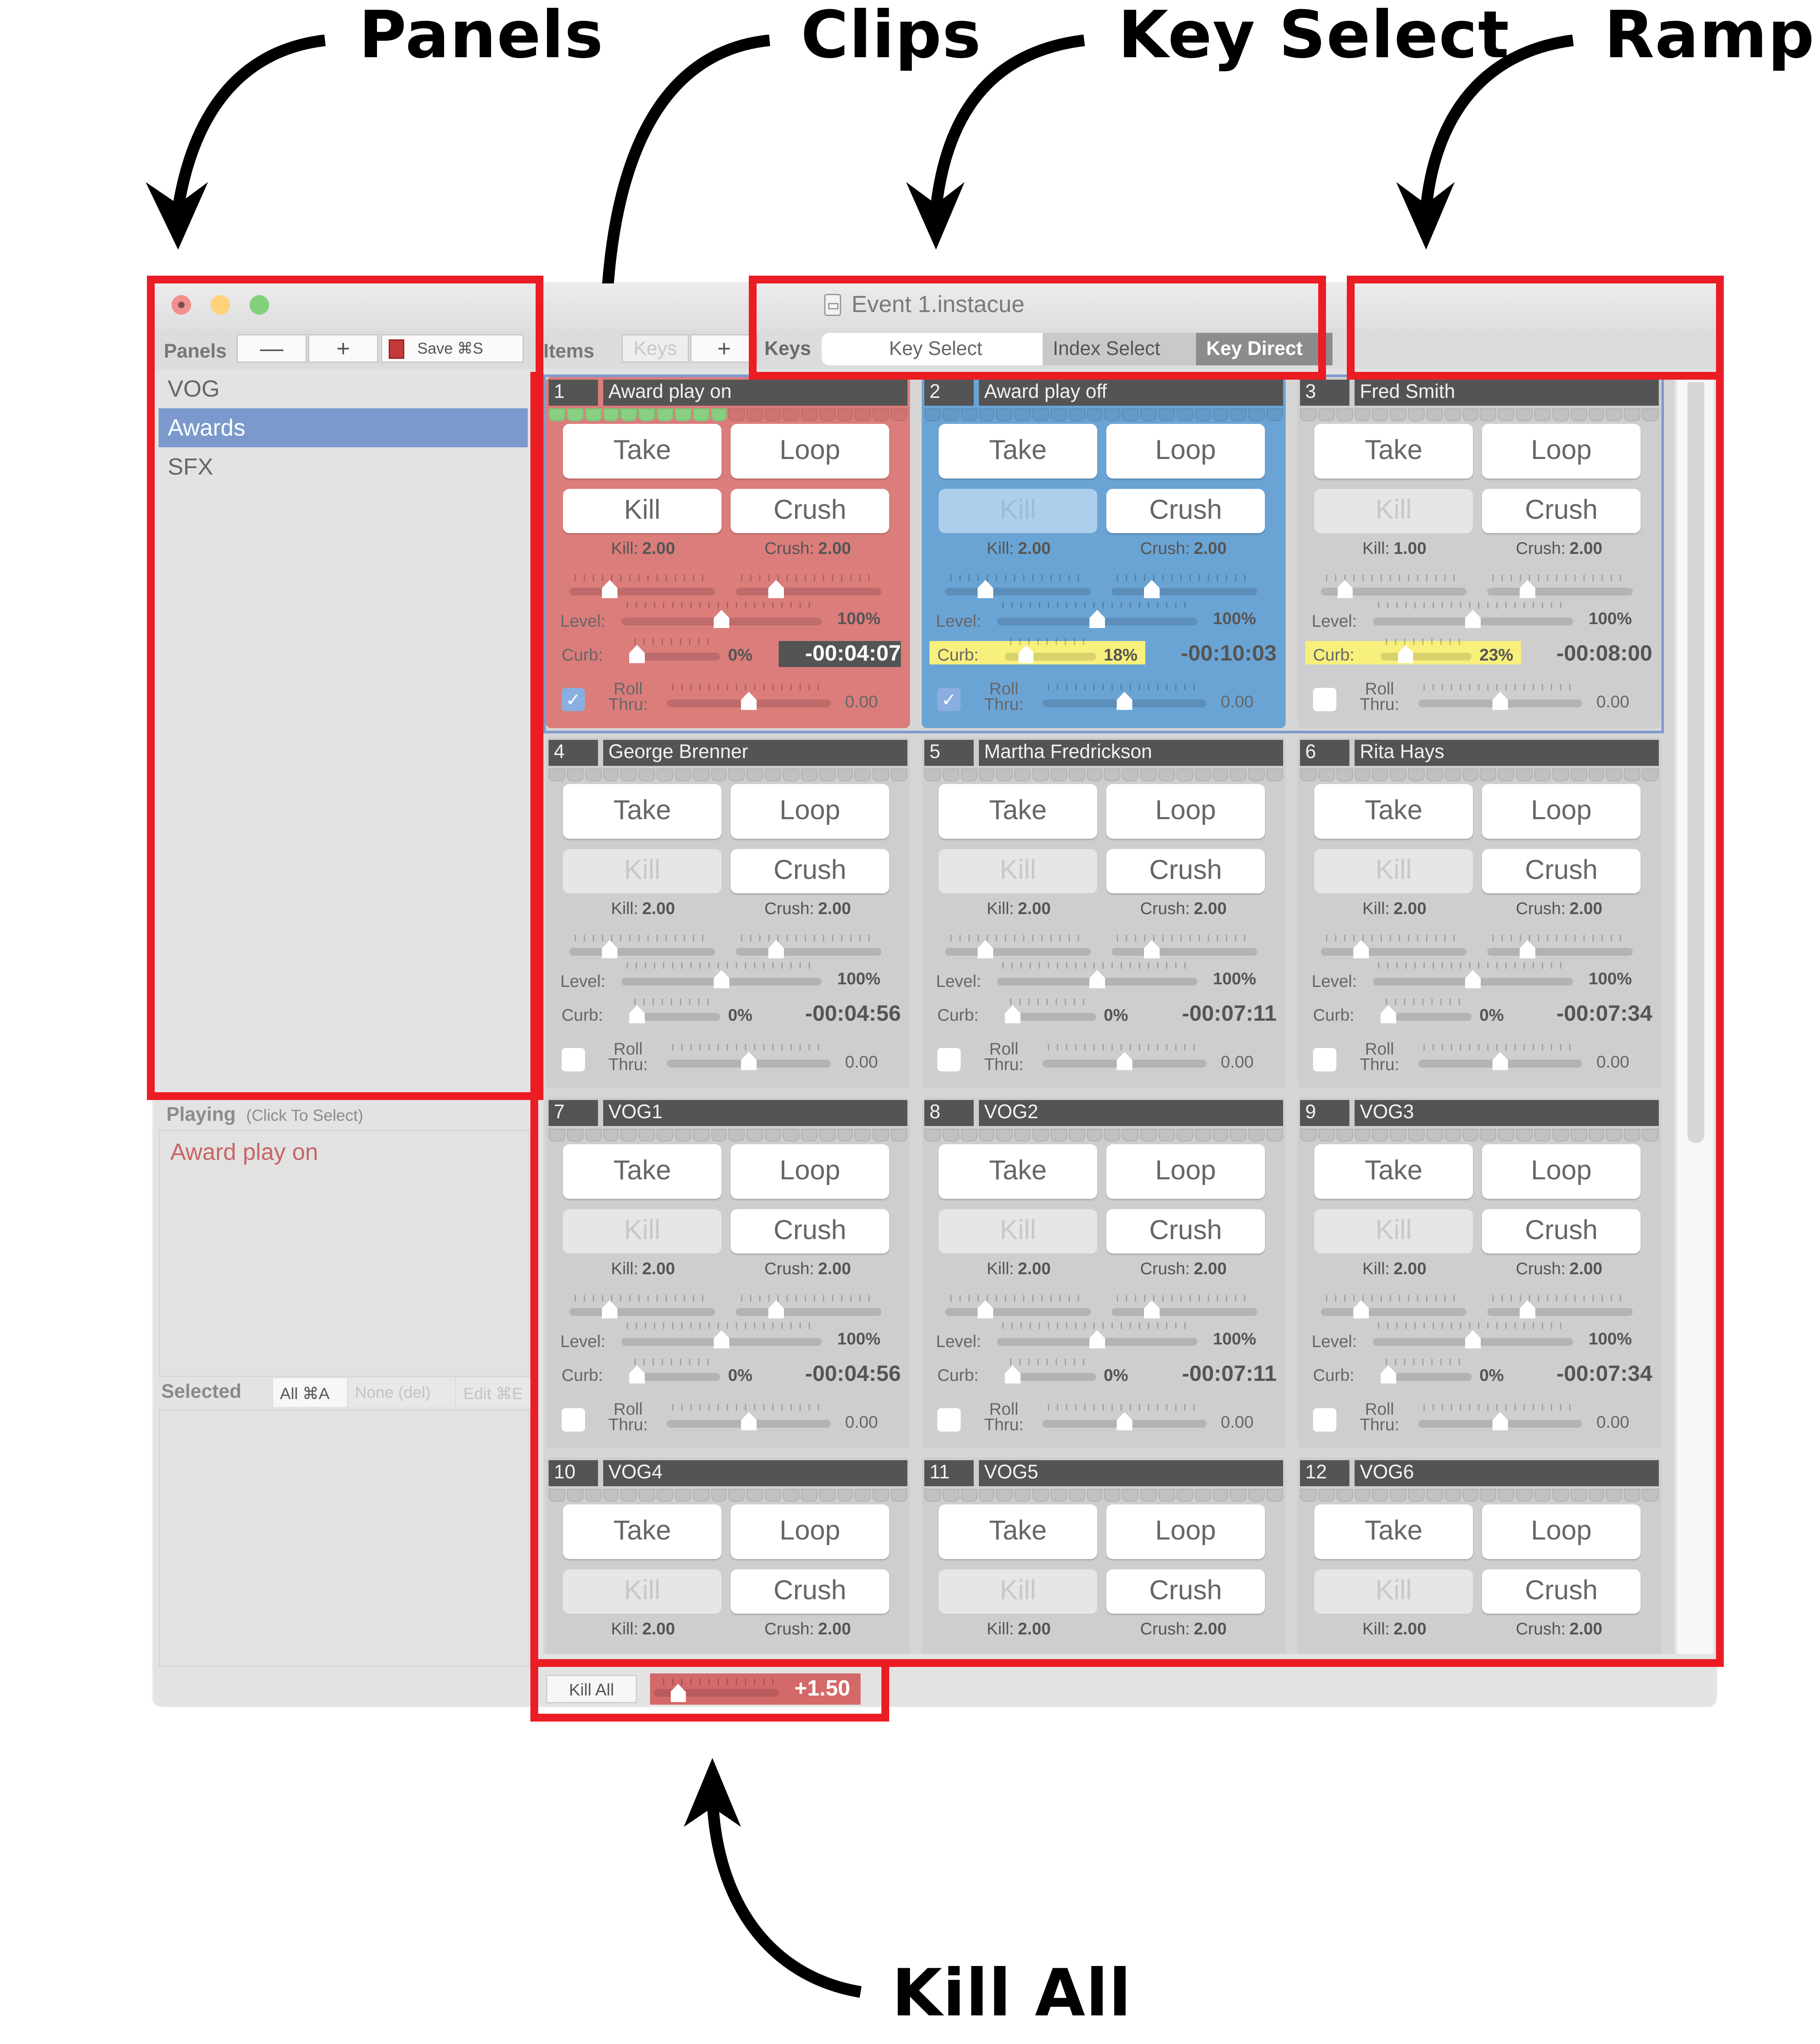 The height and width of the screenshot is (2044, 1820). Describe the element at coordinates (343, 388) in the screenshot. I see `panel-item-vog: VOG` at that location.